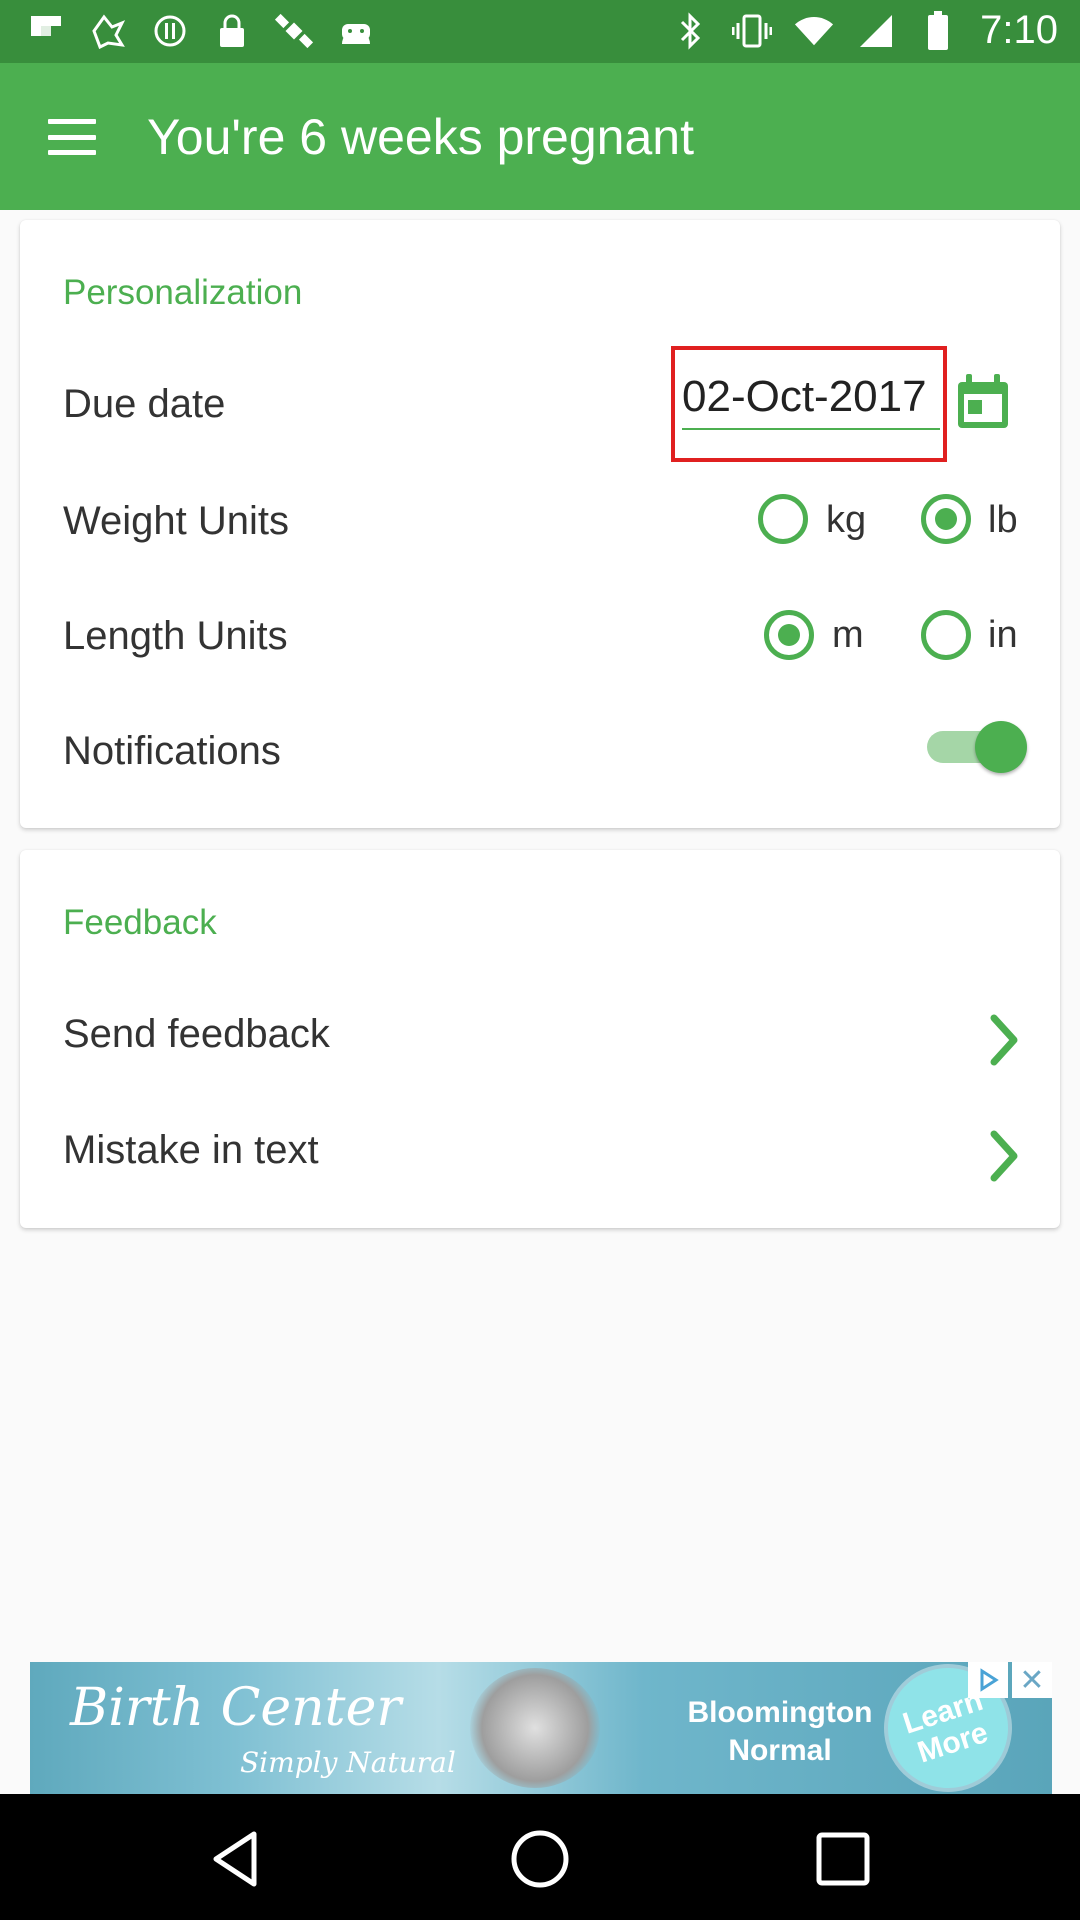 The height and width of the screenshot is (1920, 1080). What do you see at coordinates (1003, 520) in the screenshot?
I see `radio-lb-label: lb` at bounding box center [1003, 520].